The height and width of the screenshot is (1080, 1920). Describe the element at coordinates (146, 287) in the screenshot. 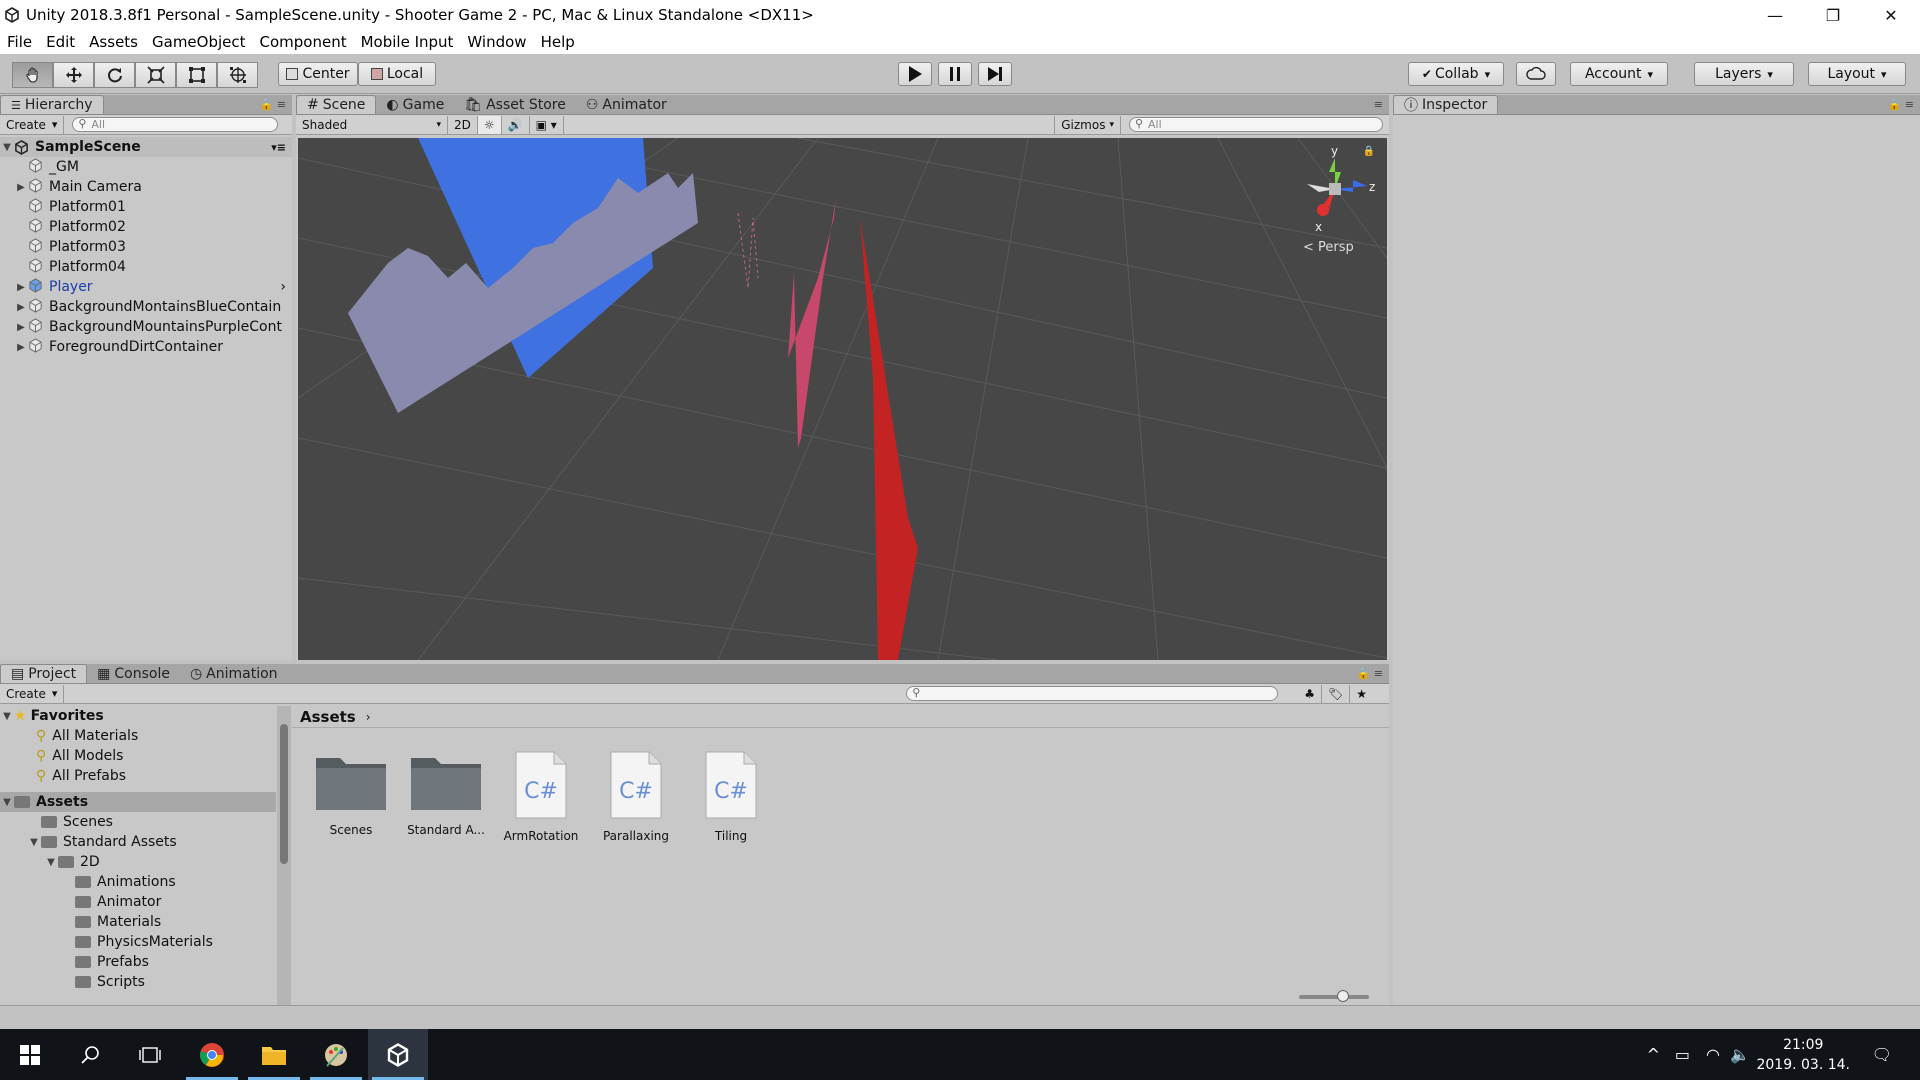

I see `hierarchy-item: ▶ Player ›` at that location.